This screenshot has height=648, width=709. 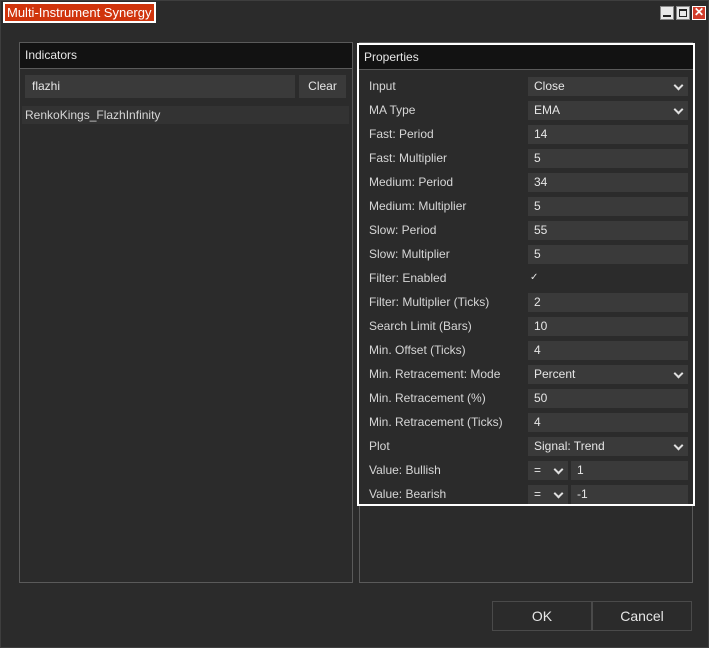 What do you see at coordinates (608, 398) in the screenshot?
I see `property-value-input: 50` at bounding box center [608, 398].